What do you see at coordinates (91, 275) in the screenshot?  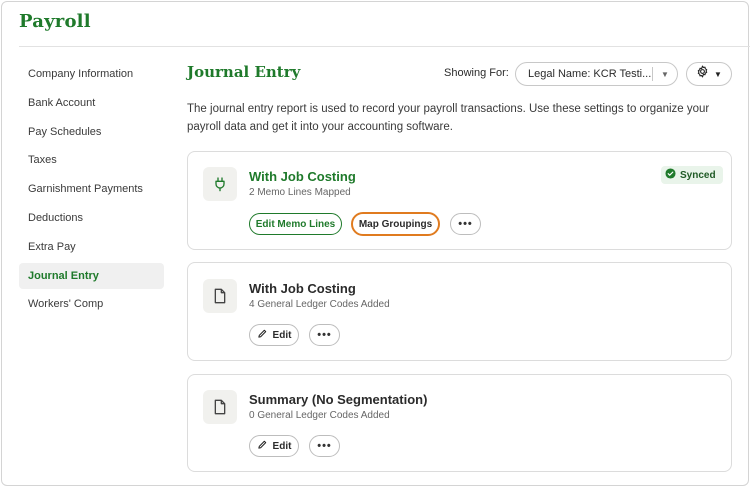 I see `sidebar-item-journal-entry: Journal Entry` at bounding box center [91, 275].